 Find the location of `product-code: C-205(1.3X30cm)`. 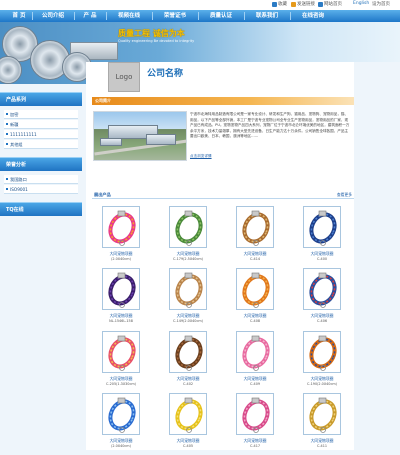

product-code: C-205(1.3X30cm) is located at coordinates (121, 384).